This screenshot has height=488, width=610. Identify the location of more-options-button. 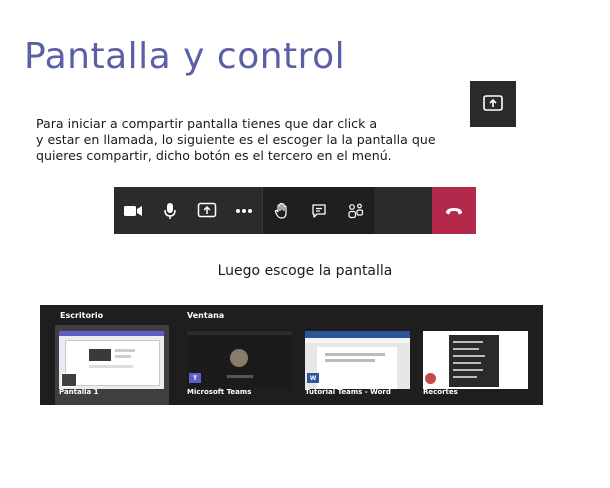
(243, 210).